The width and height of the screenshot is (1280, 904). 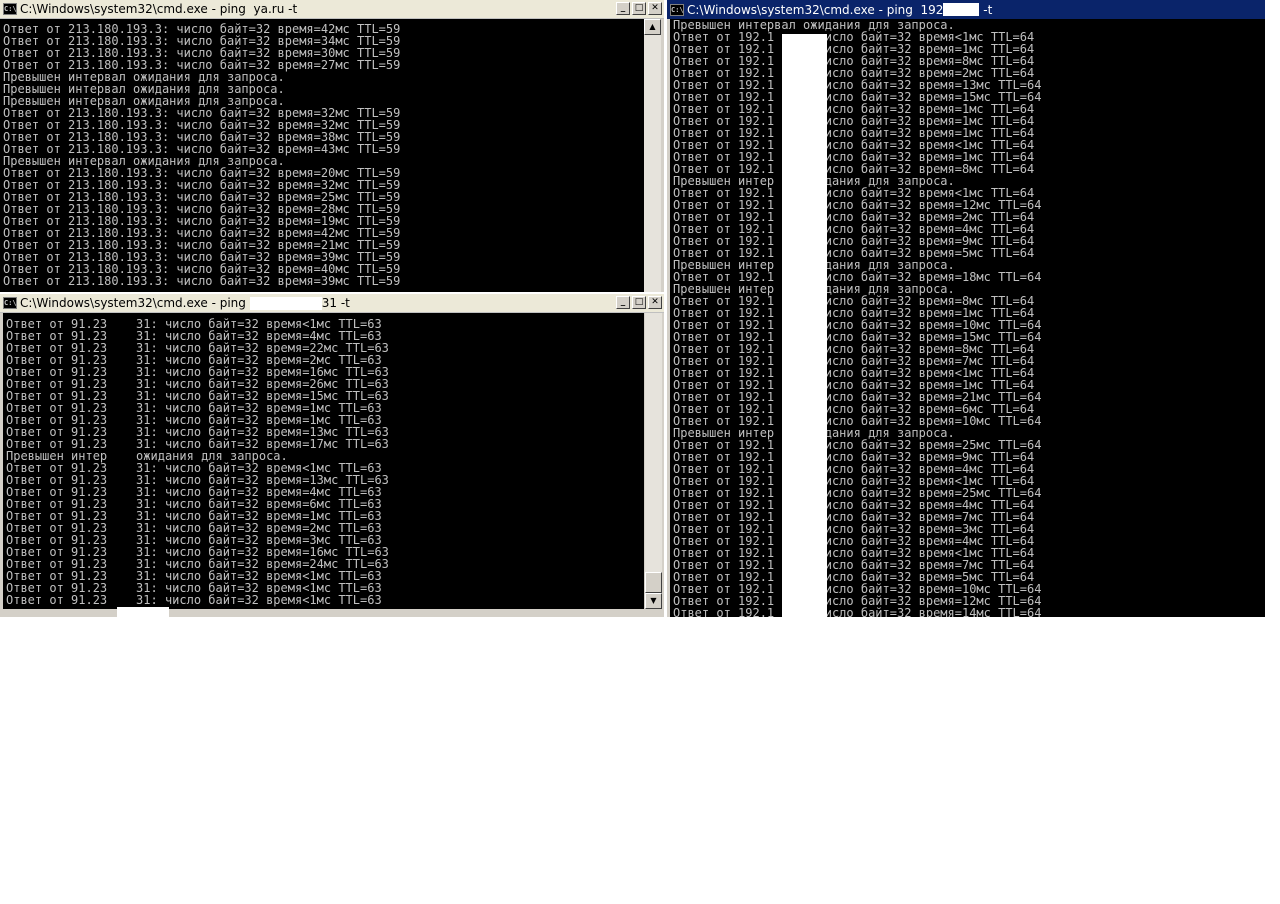 I want to click on scroll-thumb, so click(x=653, y=582).